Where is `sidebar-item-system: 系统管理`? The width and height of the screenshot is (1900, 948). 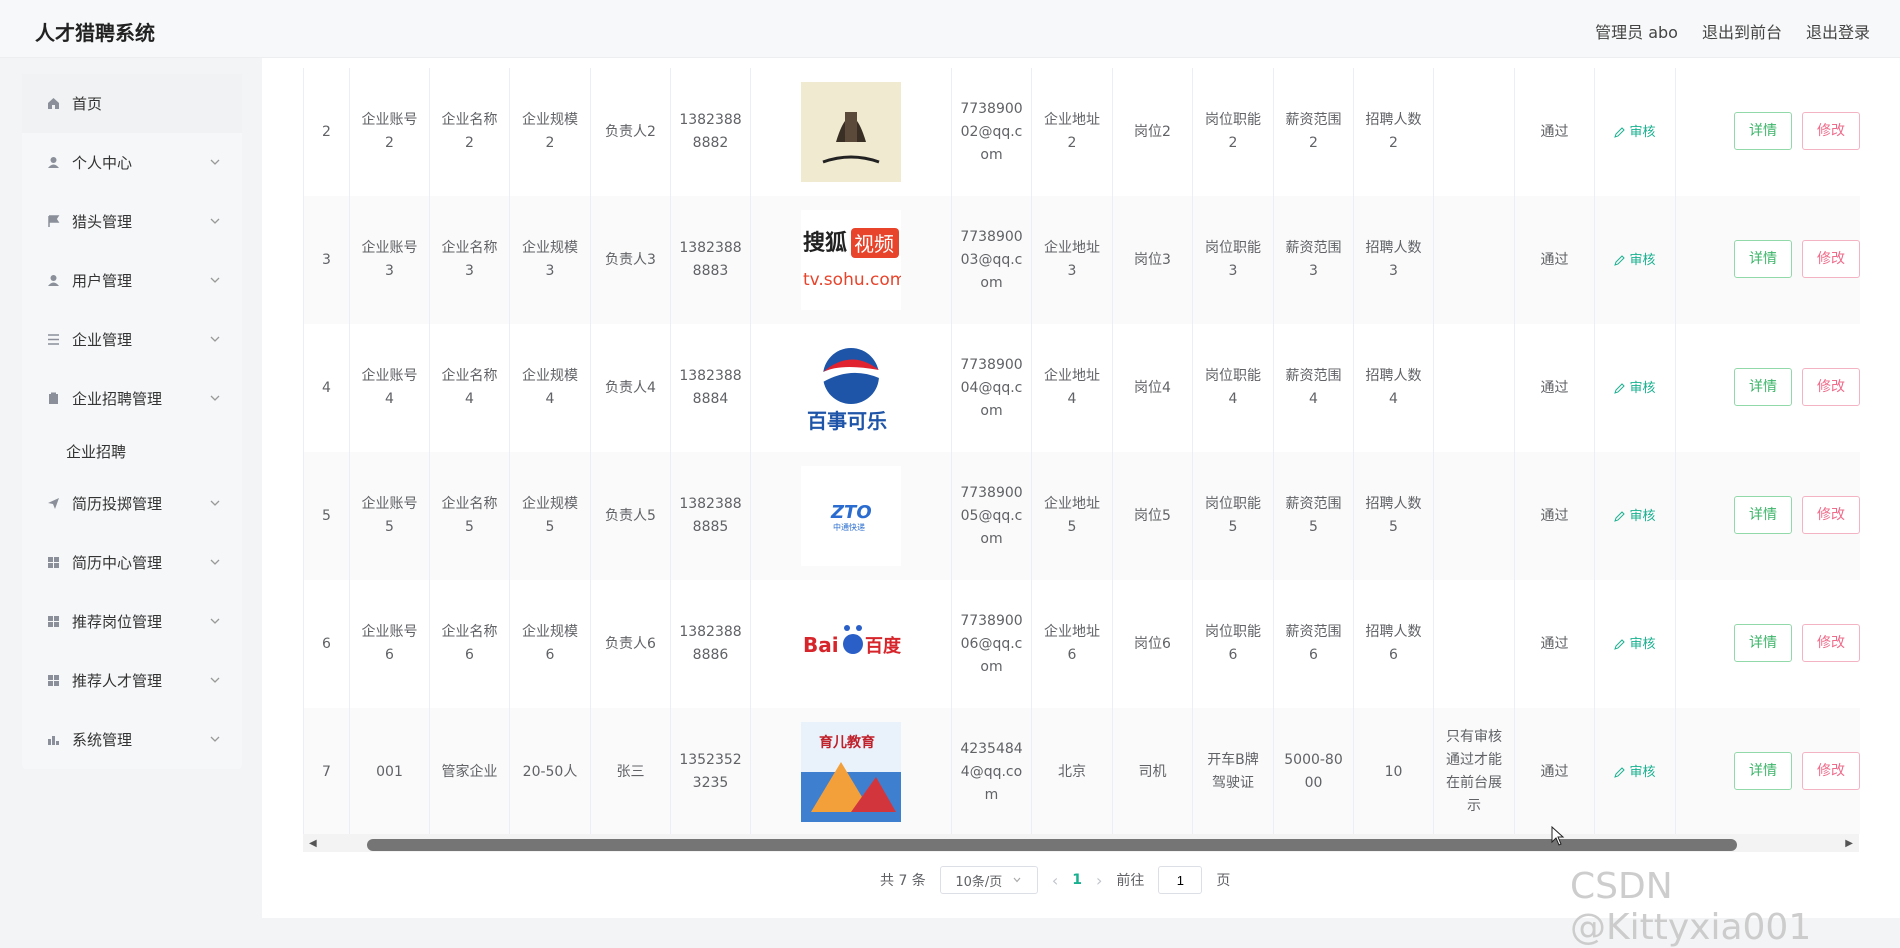 sidebar-item-system: 系统管理 is located at coordinates (132, 739).